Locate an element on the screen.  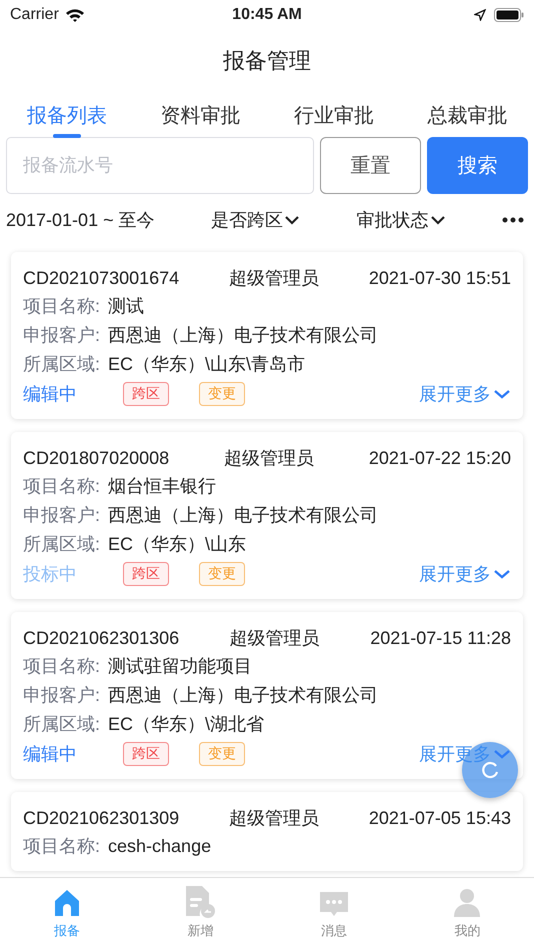
timestamp: 2021-07-30 15:51 is located at coordinates (439, 278).